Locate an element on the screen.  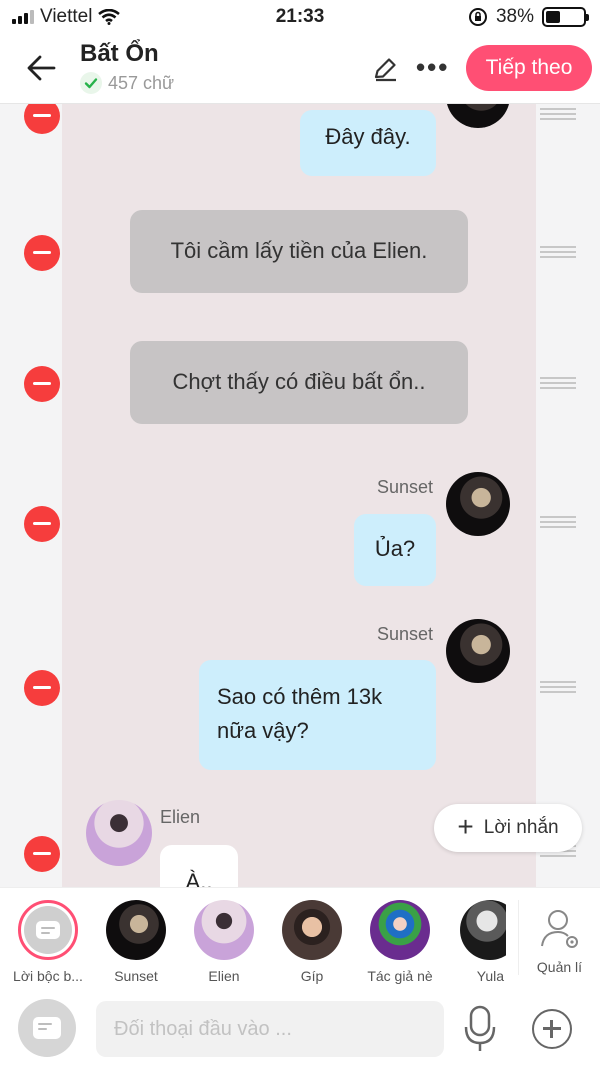
user-settings-icon is located at coordinates (559, 929).